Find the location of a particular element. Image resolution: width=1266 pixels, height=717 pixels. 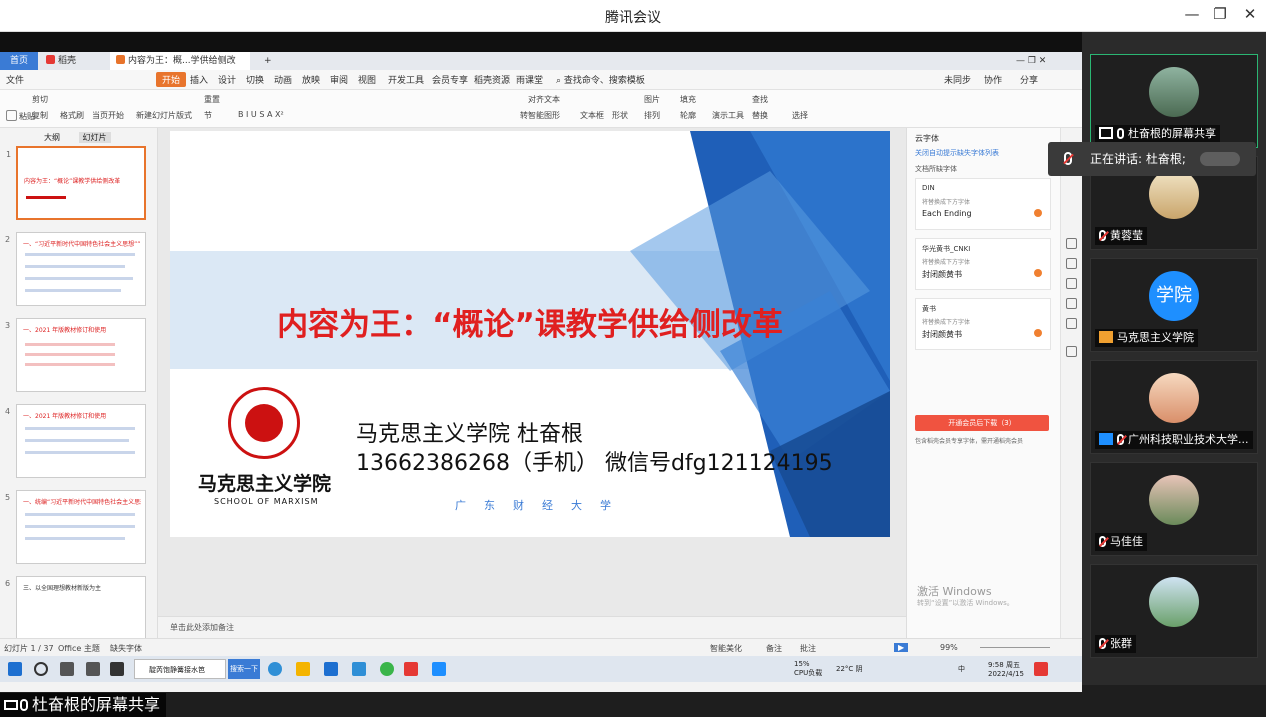

ribbon-cut: 剪切 is located at coordinates (40, 99).